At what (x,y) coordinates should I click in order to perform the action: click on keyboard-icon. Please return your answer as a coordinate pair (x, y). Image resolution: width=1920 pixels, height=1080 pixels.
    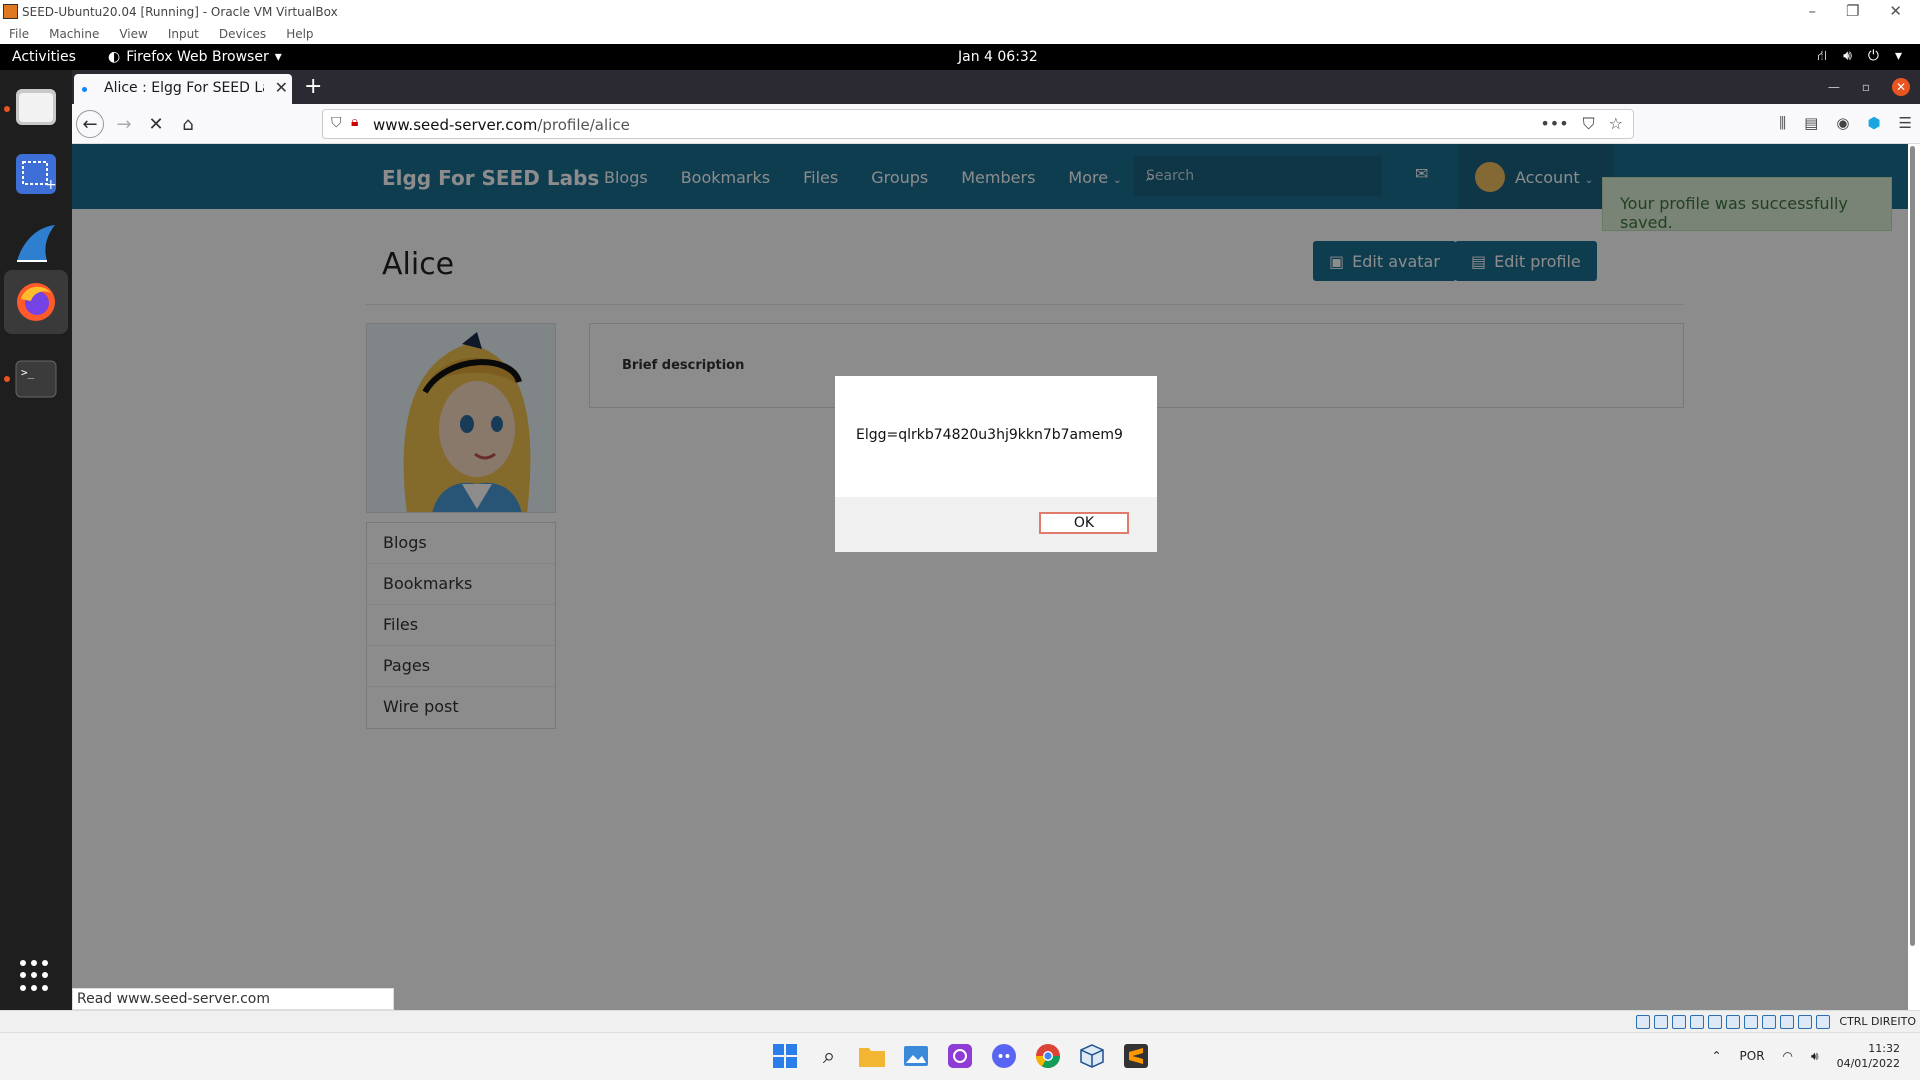
    Looking at the image, I should click on (1823, 1022).